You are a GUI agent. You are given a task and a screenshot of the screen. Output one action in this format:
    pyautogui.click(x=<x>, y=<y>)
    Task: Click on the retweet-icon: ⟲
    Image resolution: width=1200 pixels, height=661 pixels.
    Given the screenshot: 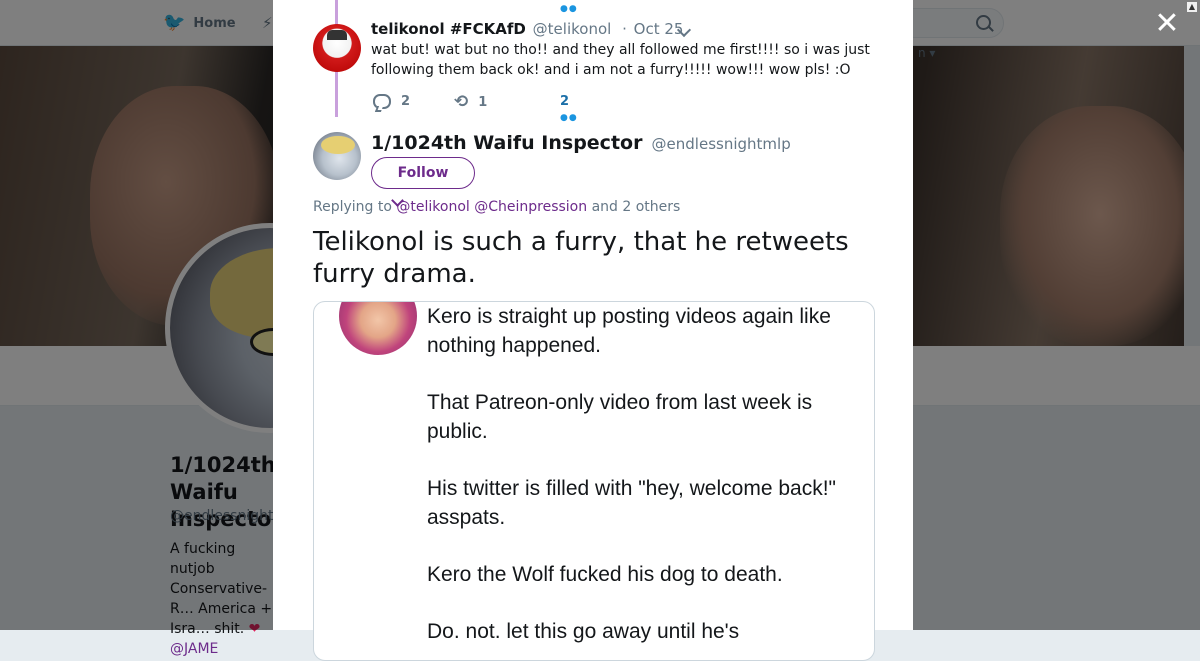 What is the action you would take?
    pyautogui.click(x=461, y=102)
    